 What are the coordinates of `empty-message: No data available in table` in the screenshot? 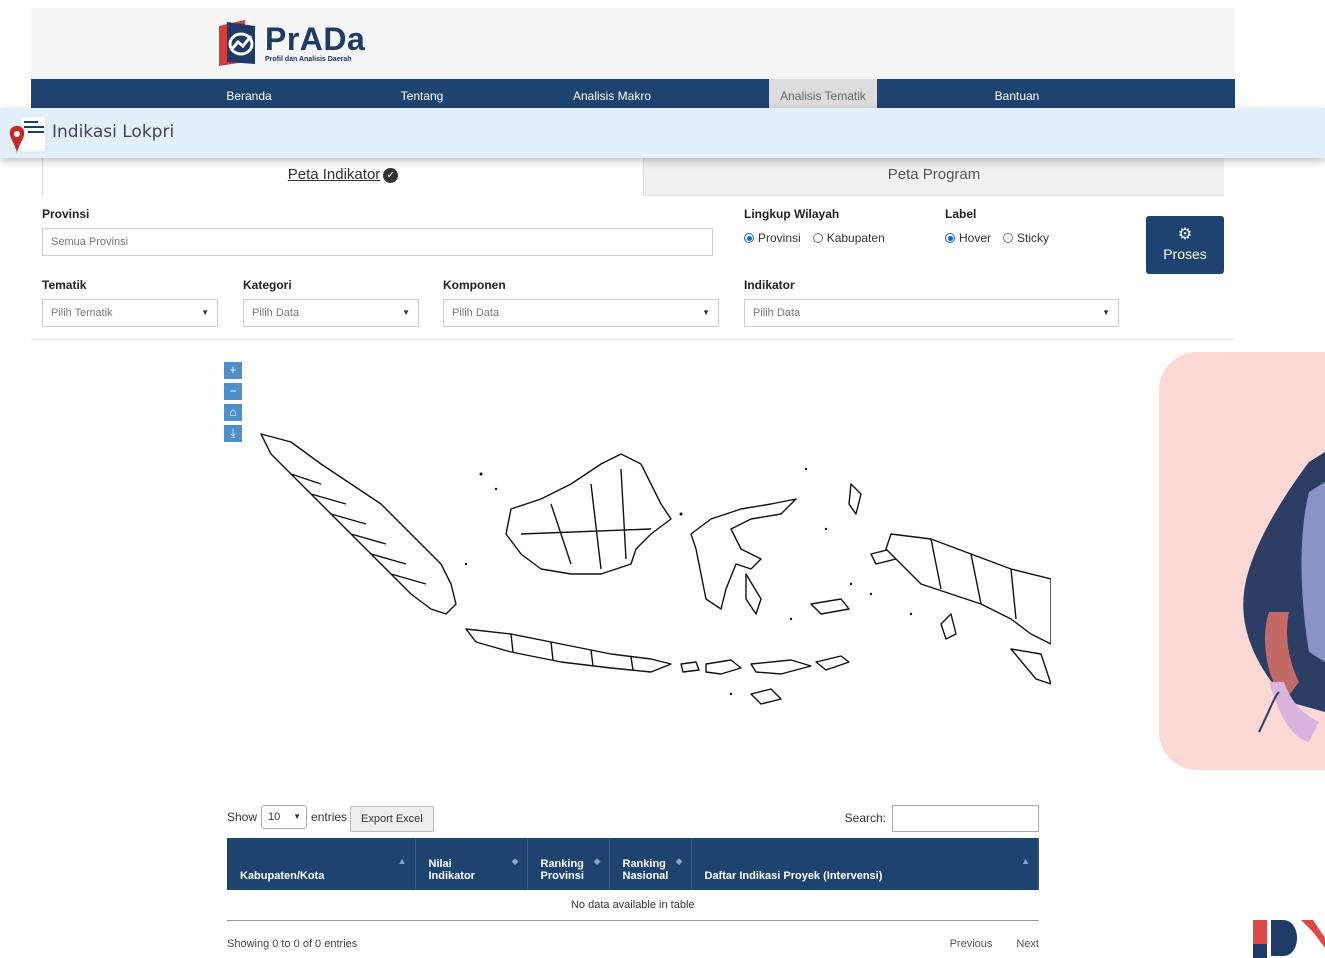 It's located at (633, 905).